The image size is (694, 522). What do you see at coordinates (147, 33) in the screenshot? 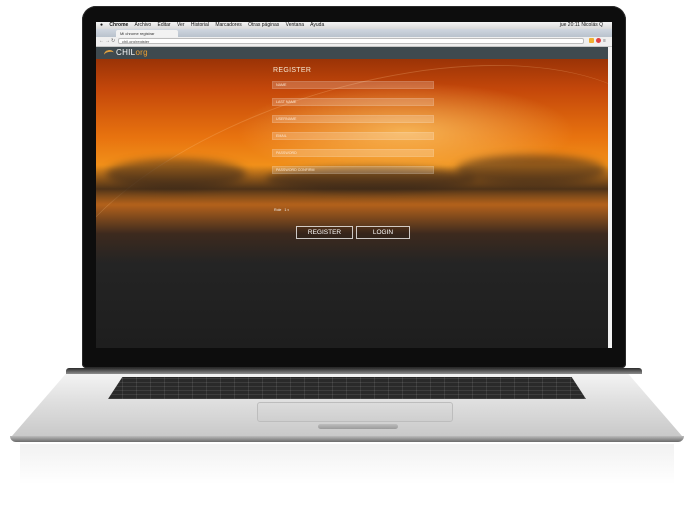
I see `browser-tab: Mi chrome registrar` at bounding box center [147, 33].